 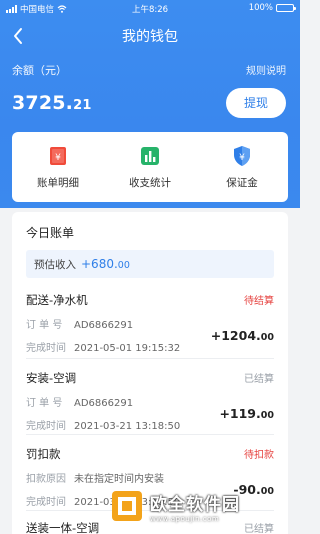 What do you see at coordinates (266, 69) in the screenshot?
I see `rules-link: 规则说明` at bounding box center [266, 69].